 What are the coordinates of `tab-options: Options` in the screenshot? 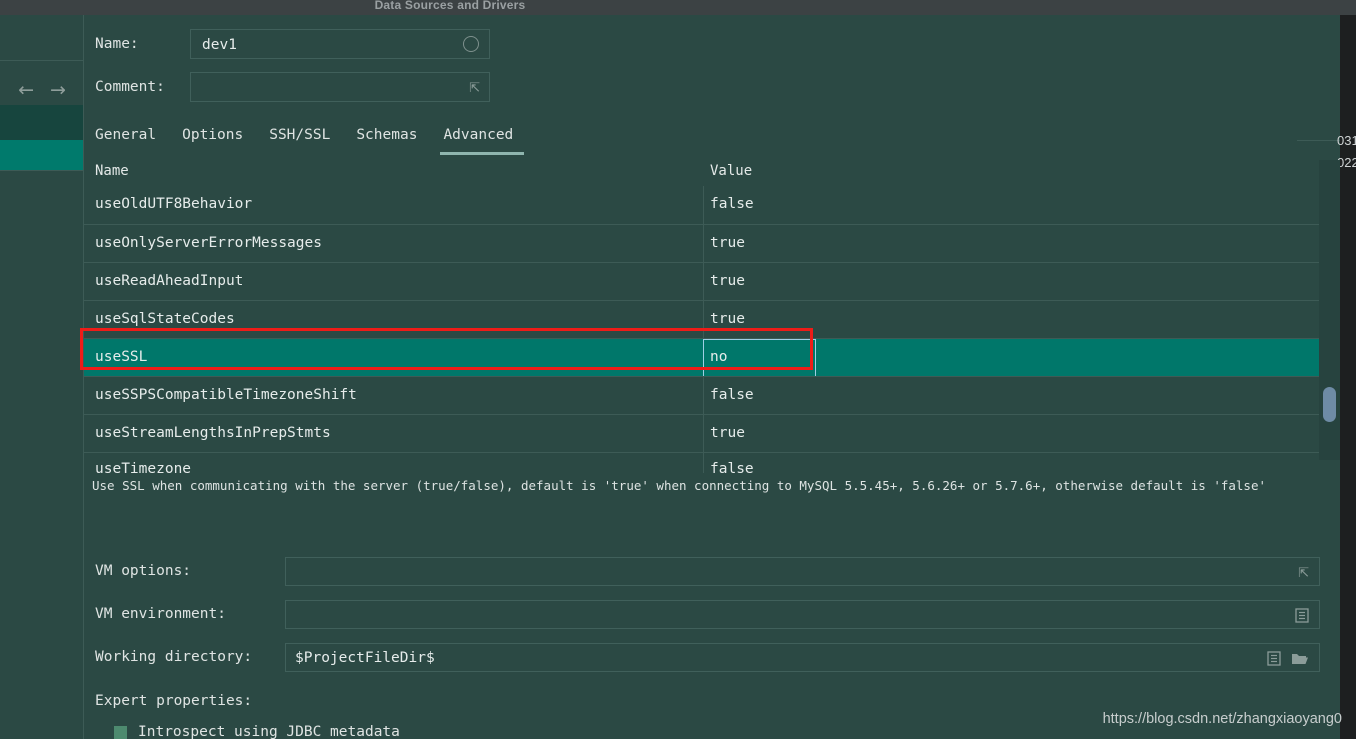 It's located at (219, 141).